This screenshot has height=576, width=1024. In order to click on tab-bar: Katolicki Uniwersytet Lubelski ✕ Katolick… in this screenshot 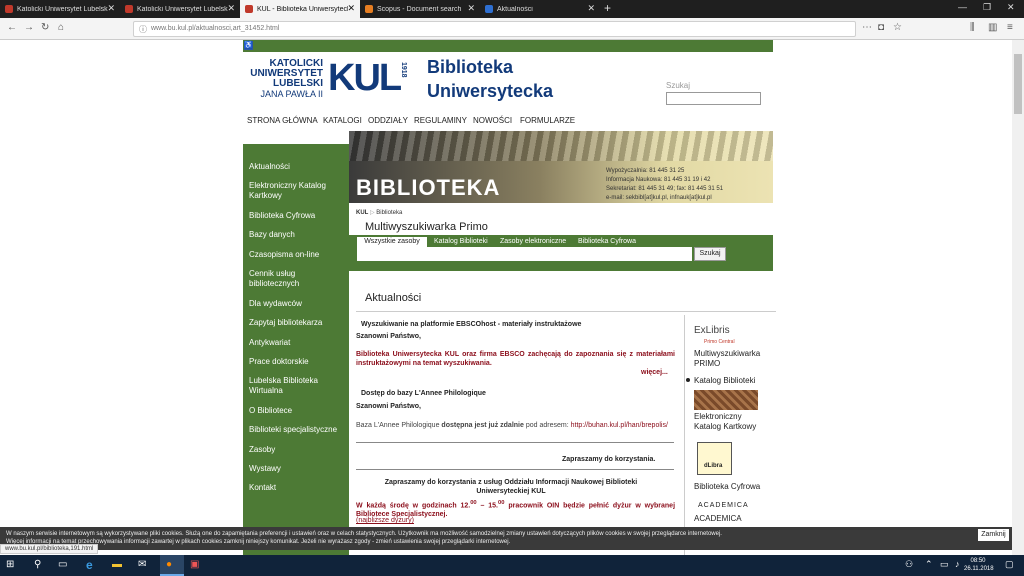, I will do `click(512, 9)`.